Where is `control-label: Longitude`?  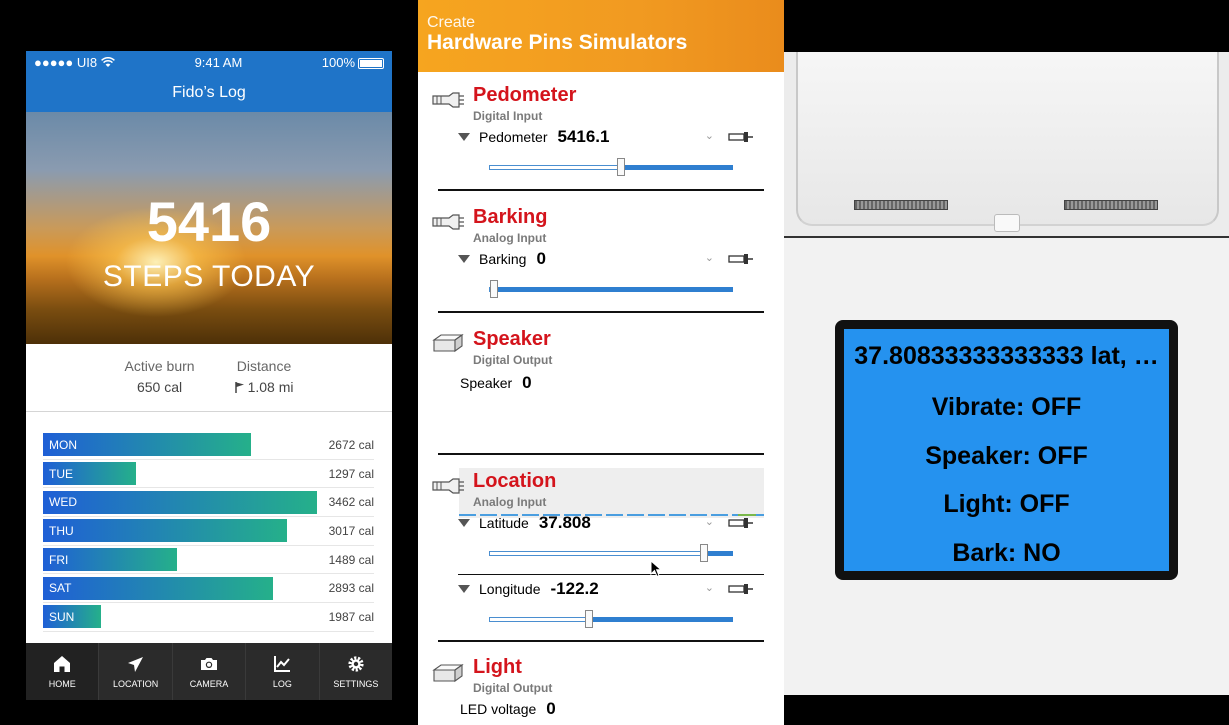 control-label: Longitude is located at coordinates (510, 589).